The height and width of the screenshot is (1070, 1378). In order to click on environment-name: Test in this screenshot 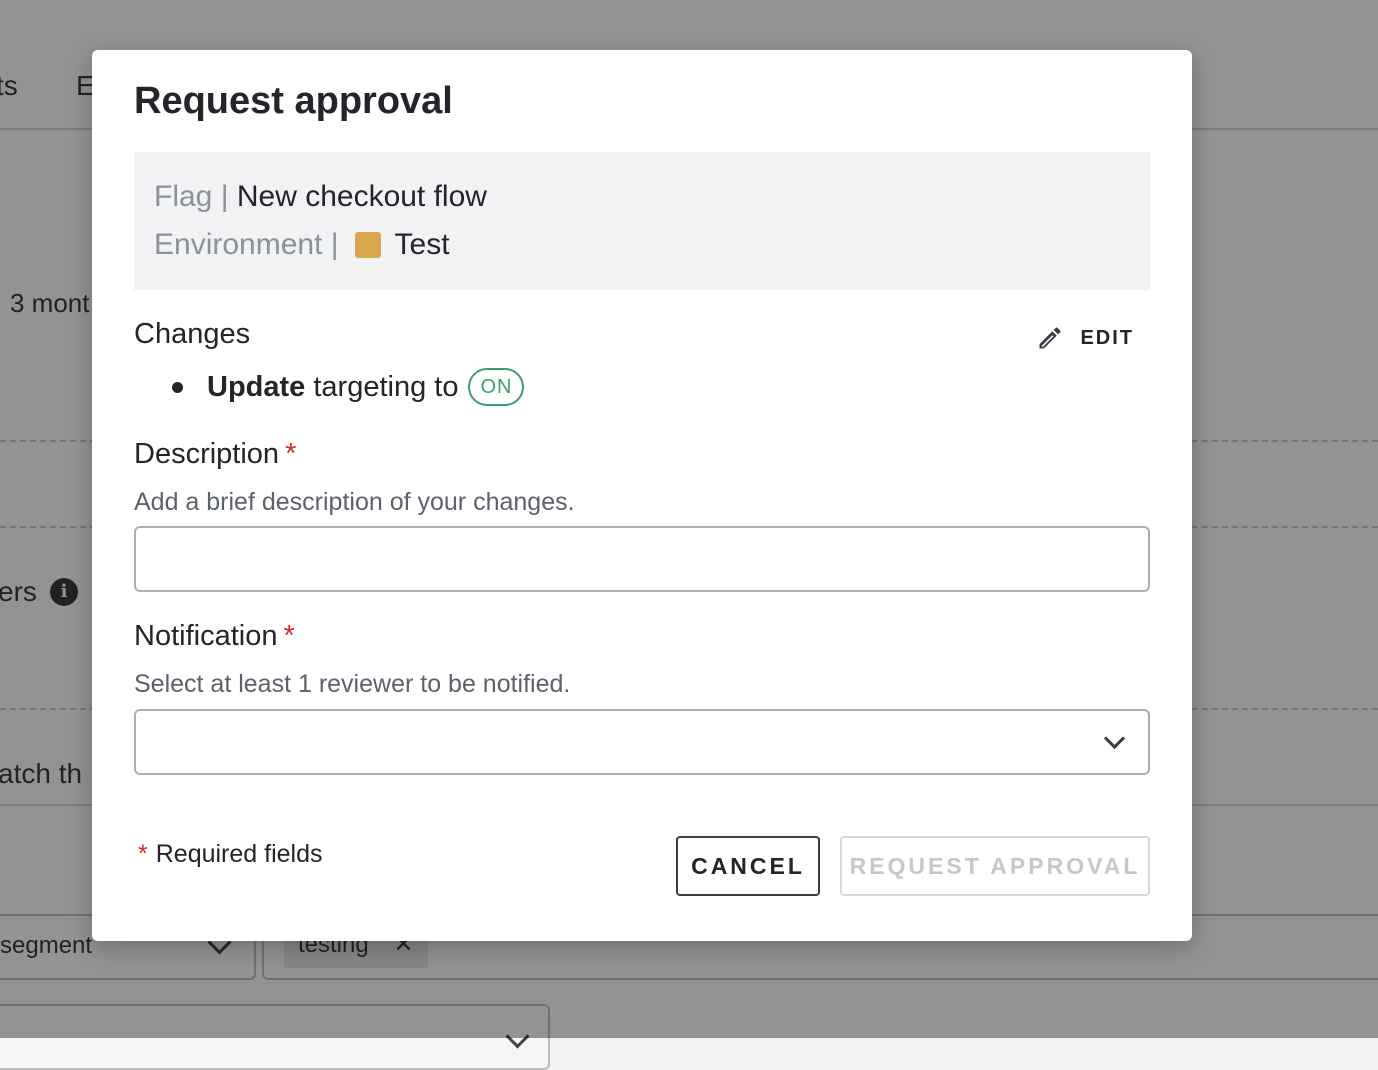, I will do `click(422, 244)`.